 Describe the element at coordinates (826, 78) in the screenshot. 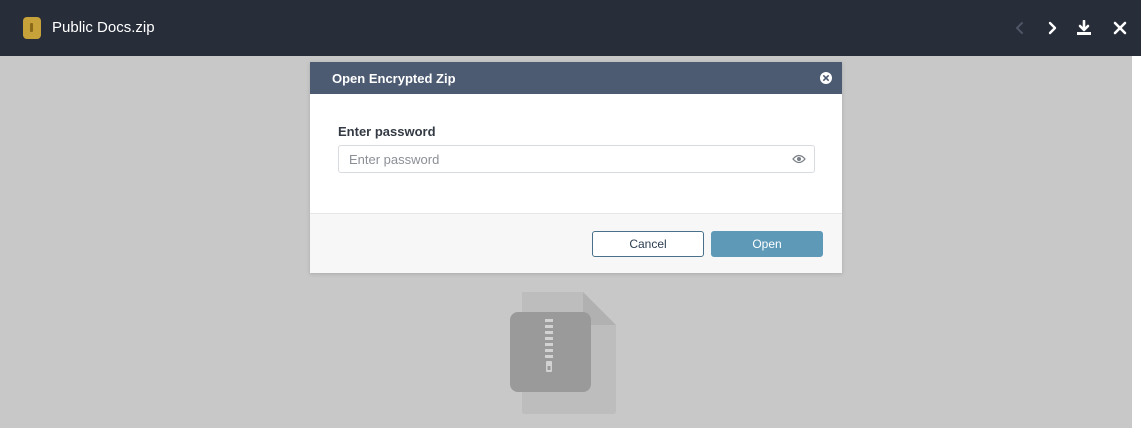

I see `close-circle-icon` at that location.